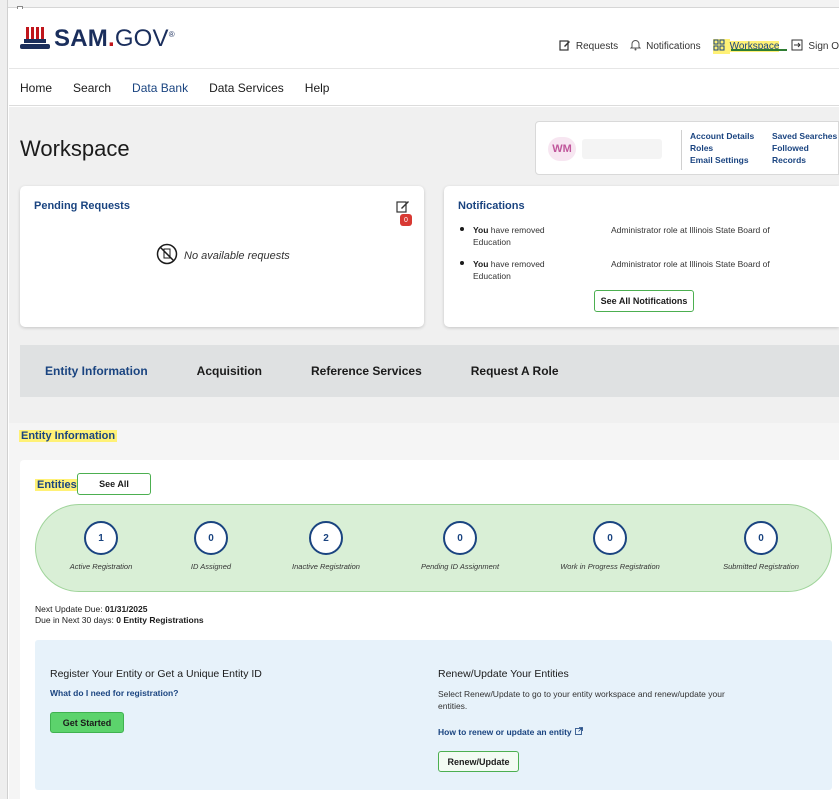 The image size is (839, 799). What do you see at coordinates (799, 46) in the screenshot?
I see `sign-out-icon` at bounding box center [799, 46].